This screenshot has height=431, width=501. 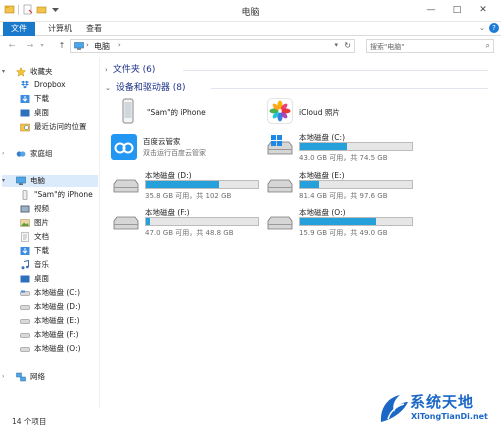 I want to click on maximize-button: □, so click(x=457, y=9).